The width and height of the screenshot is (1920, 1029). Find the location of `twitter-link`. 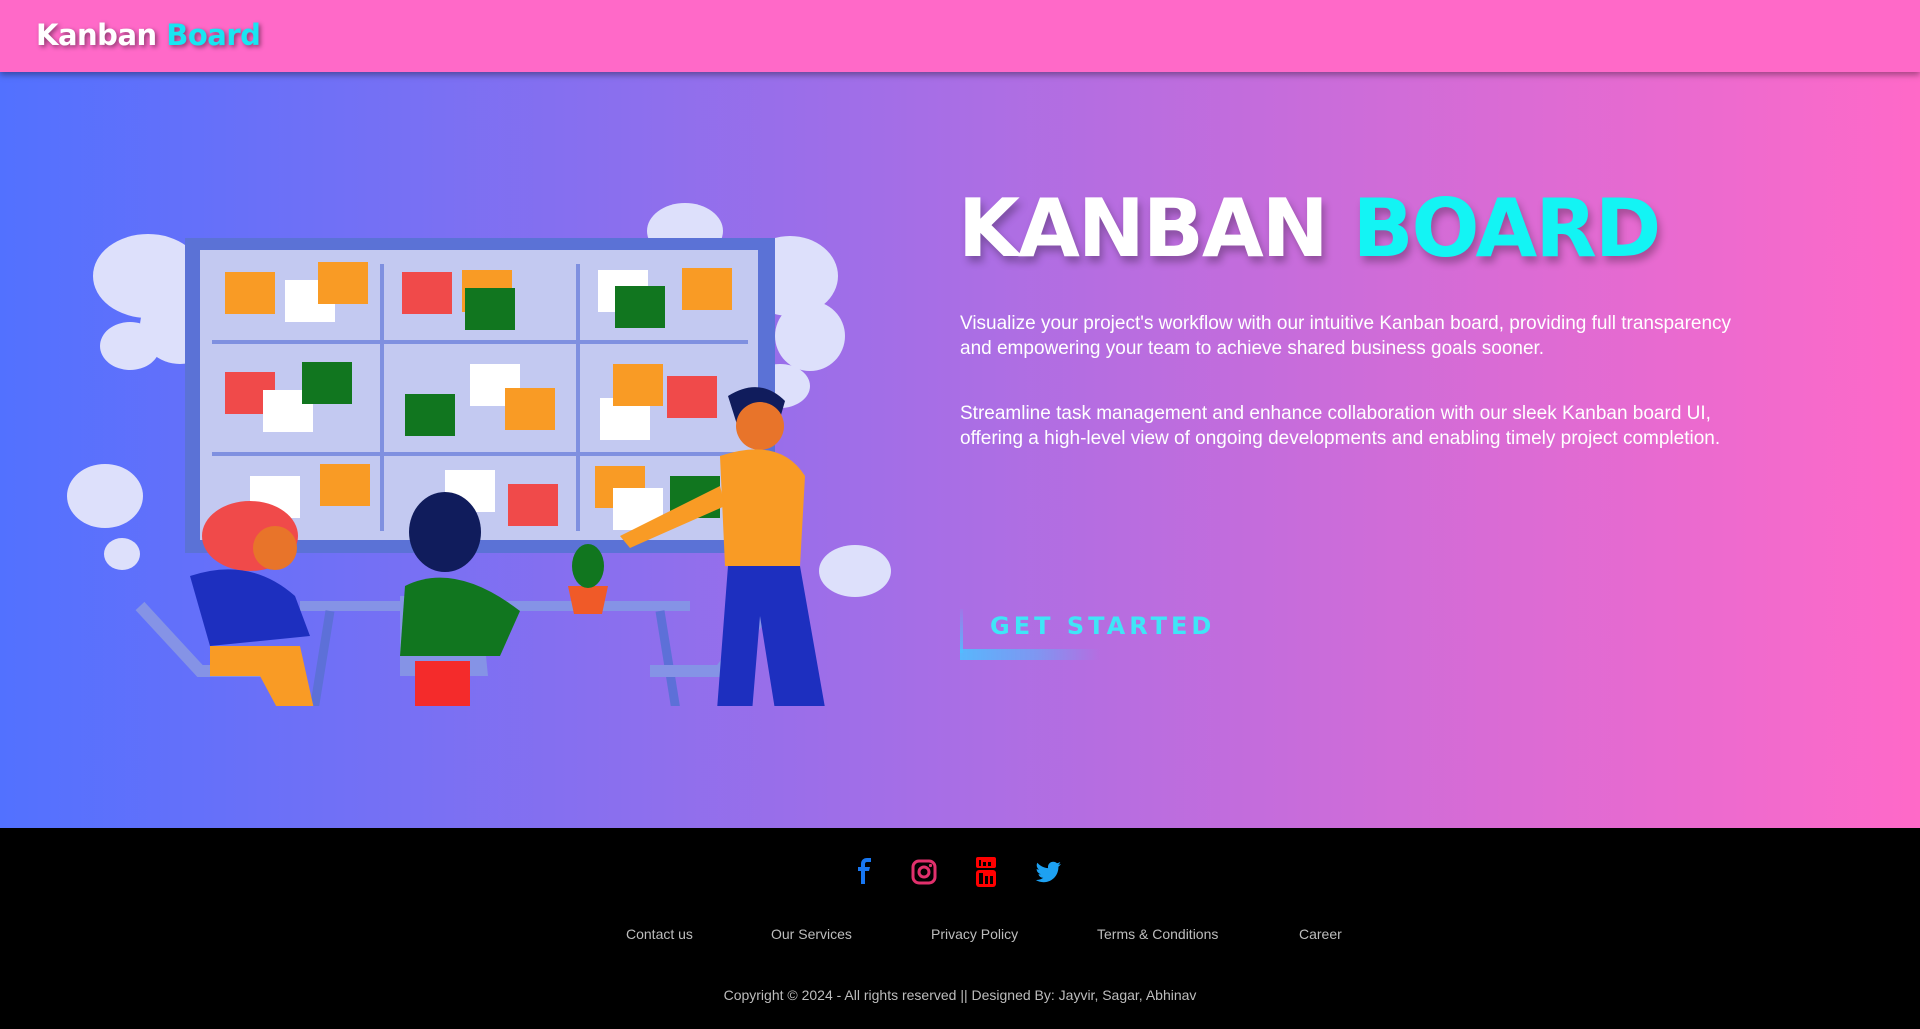

twitter-link is located at coordinates (1049, 872).